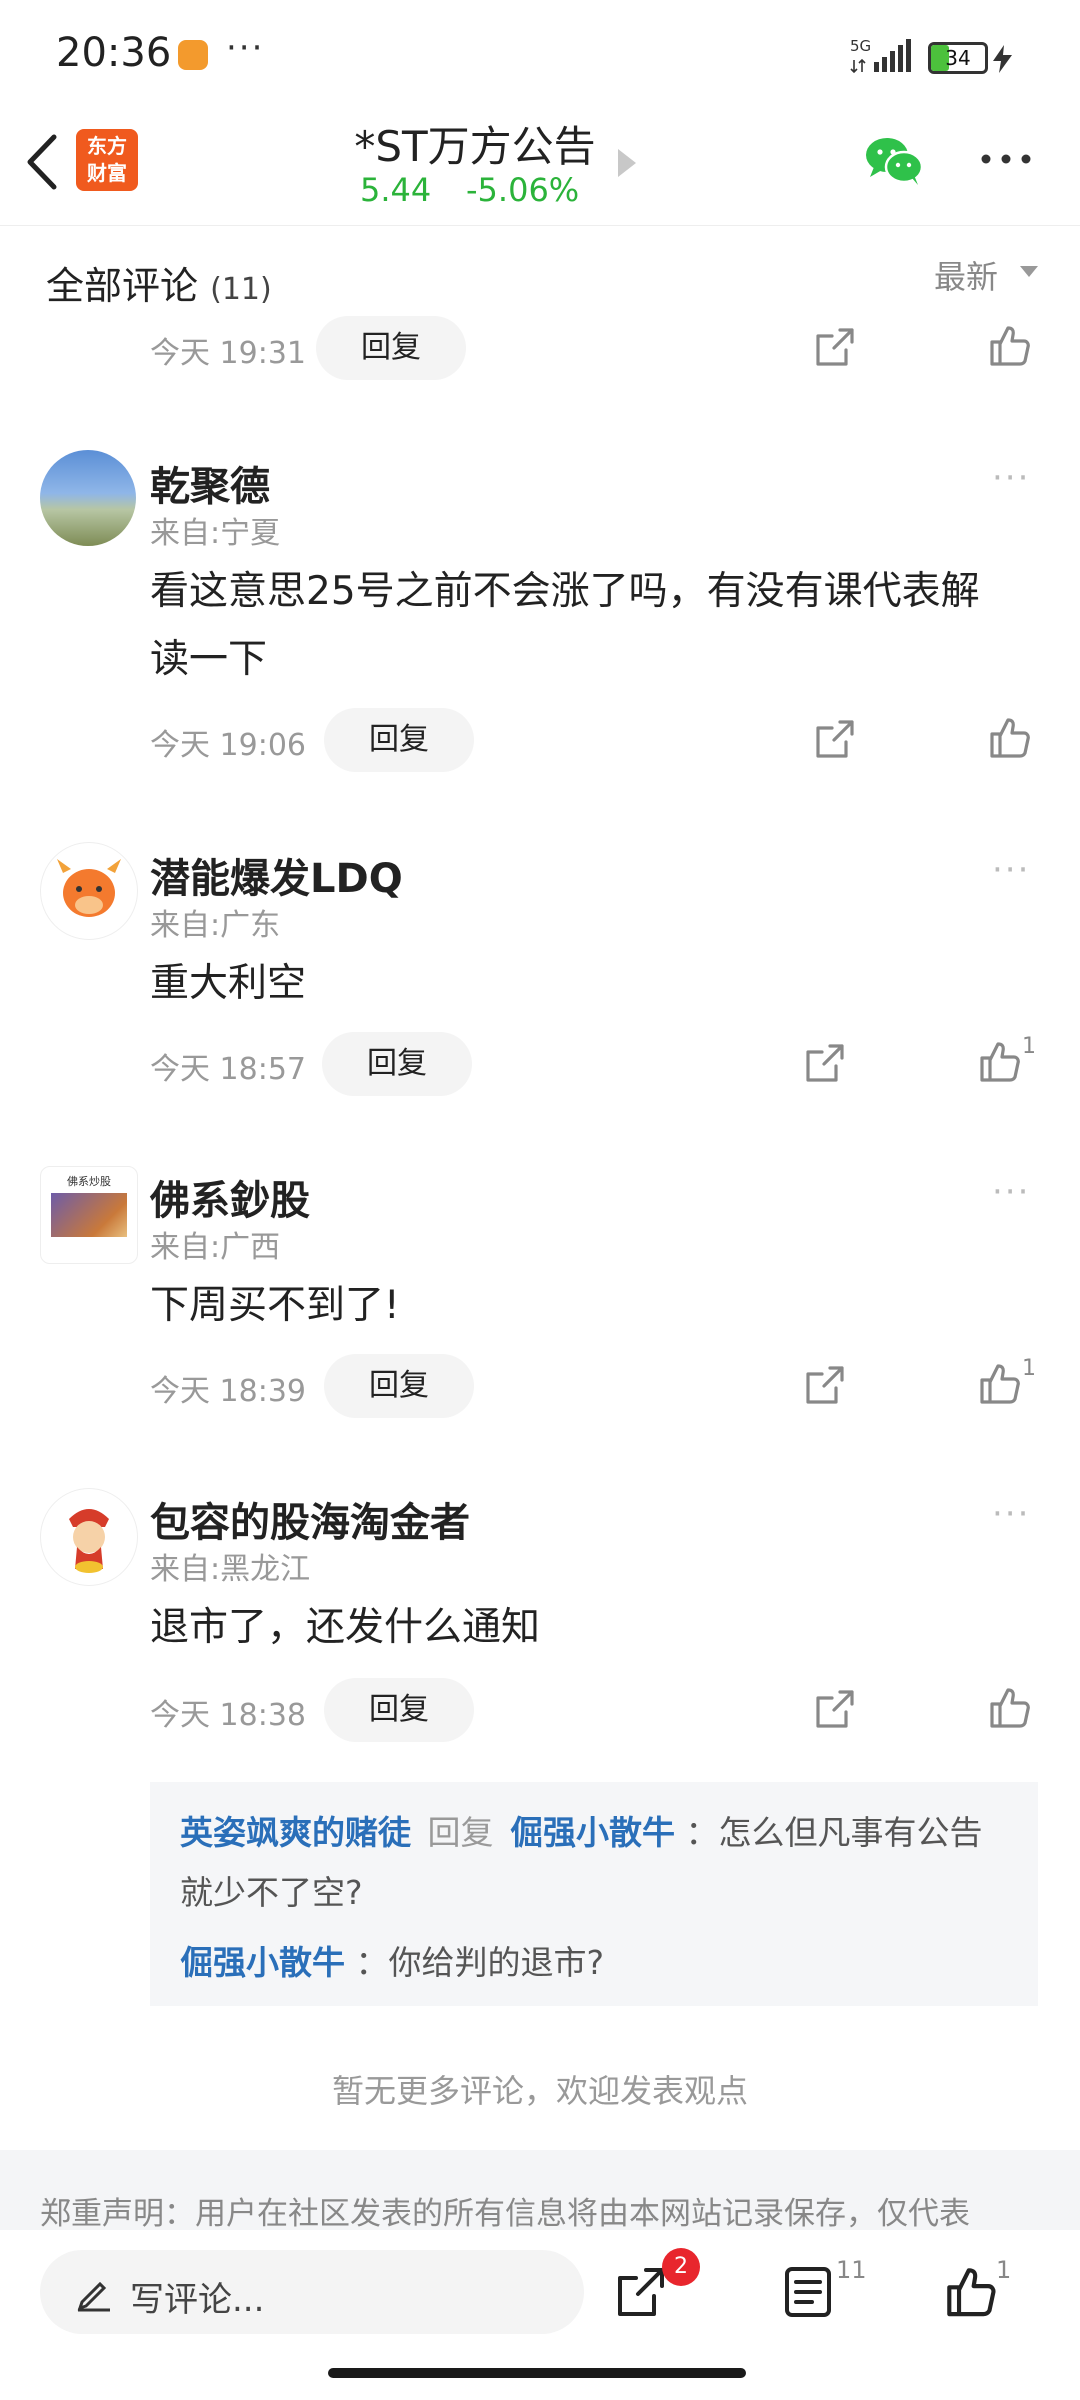  Describe the element at coordinates (193, 55) in the screenshot. I see `notification-app-icon` at that location.